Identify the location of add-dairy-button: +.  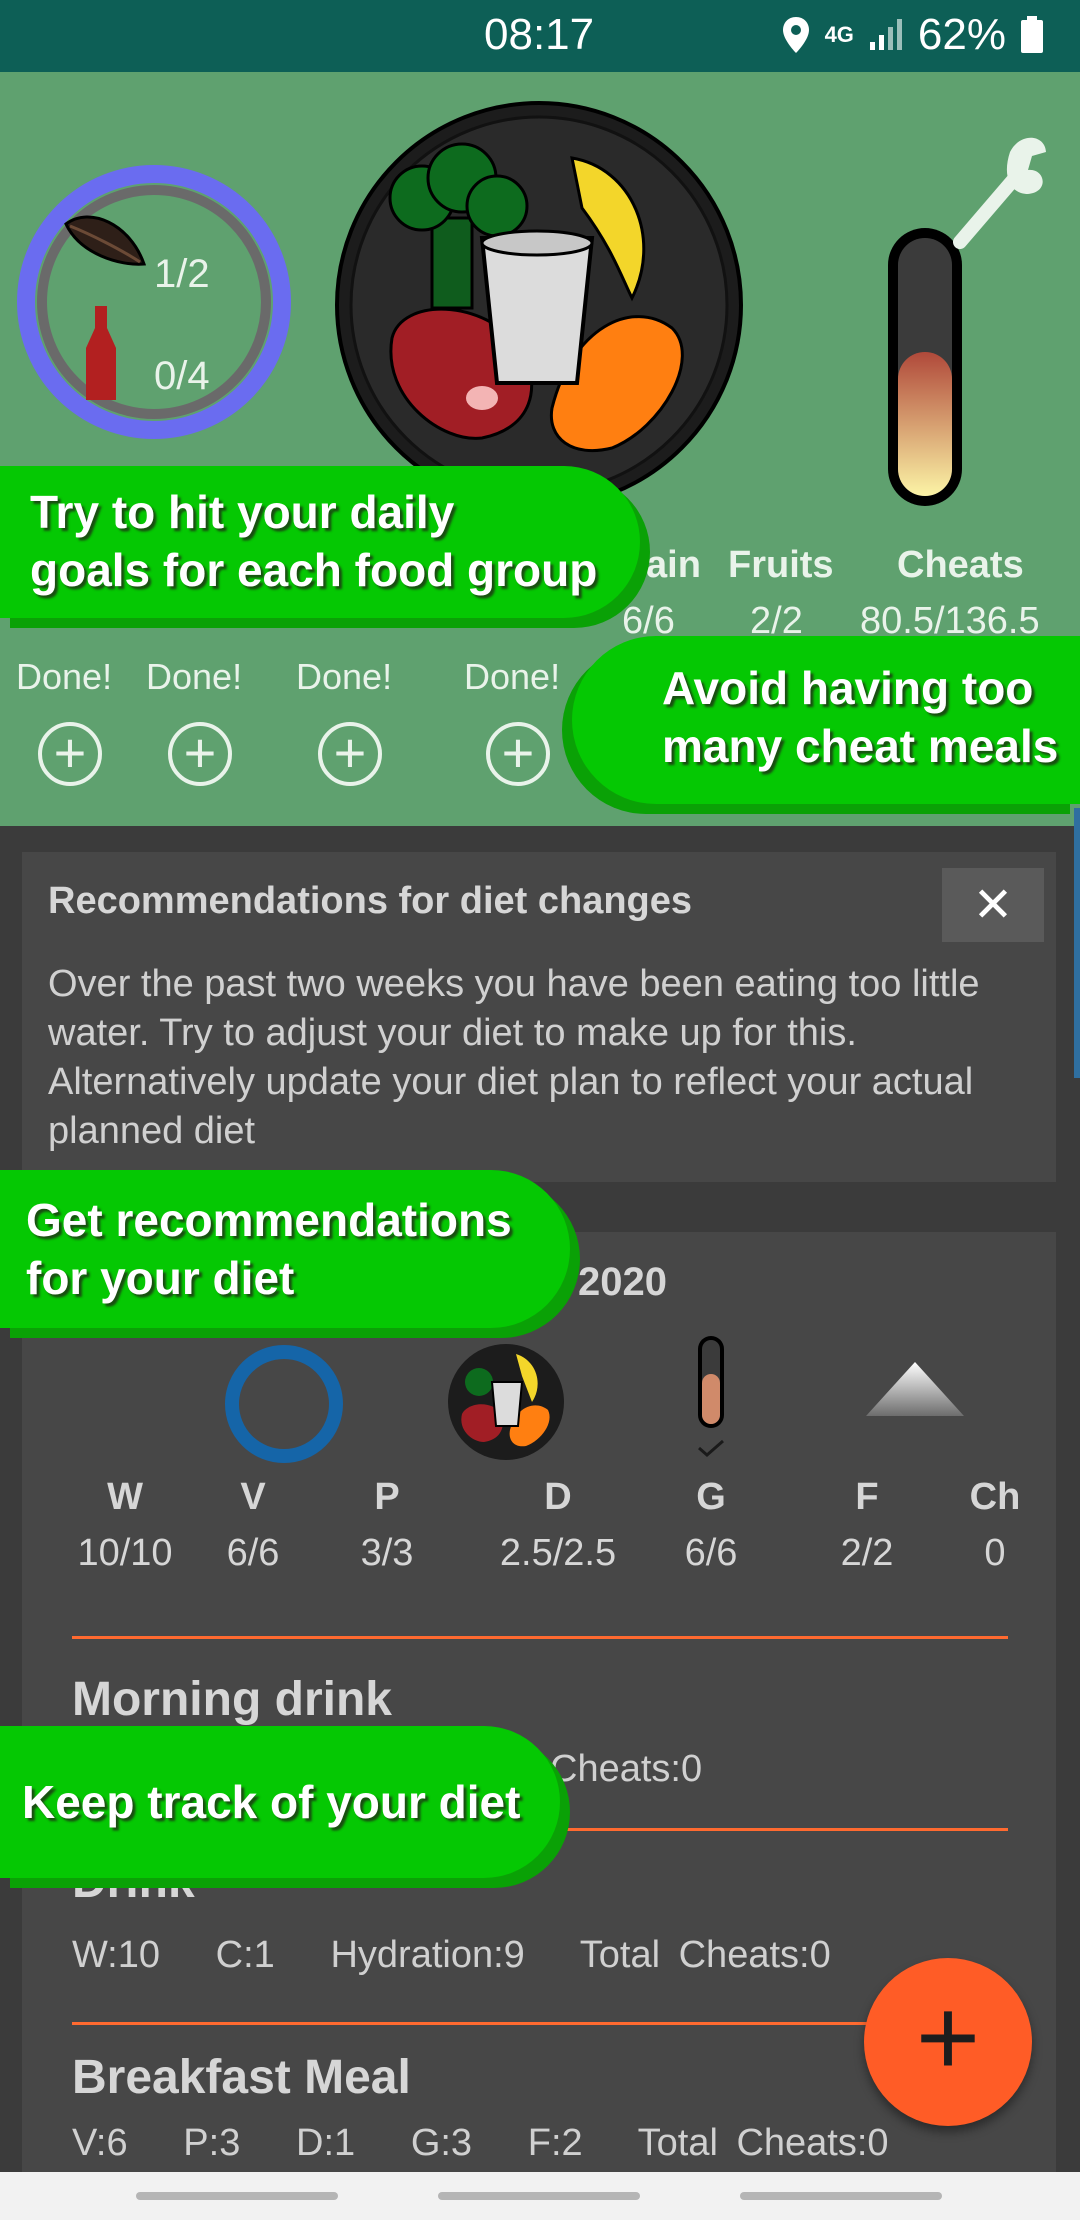
(518, 754).